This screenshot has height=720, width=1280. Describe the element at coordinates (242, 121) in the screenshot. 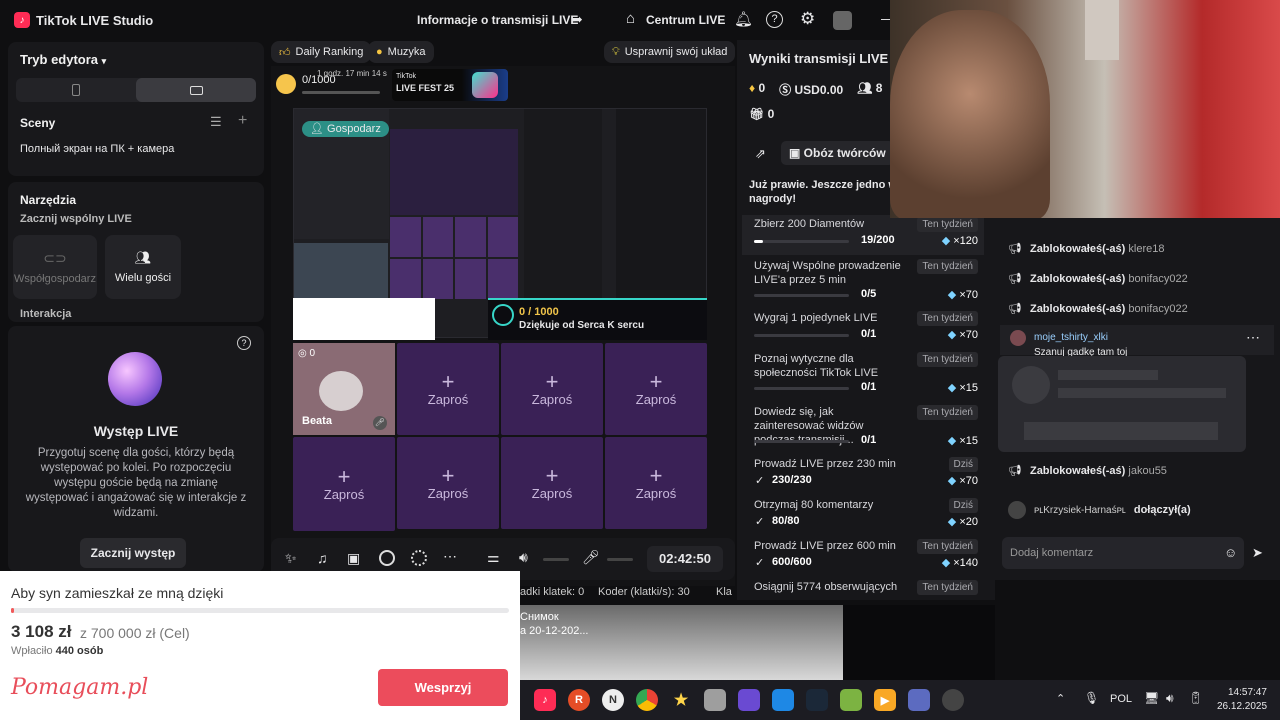

I see `add-scene-icon: +` at that location.